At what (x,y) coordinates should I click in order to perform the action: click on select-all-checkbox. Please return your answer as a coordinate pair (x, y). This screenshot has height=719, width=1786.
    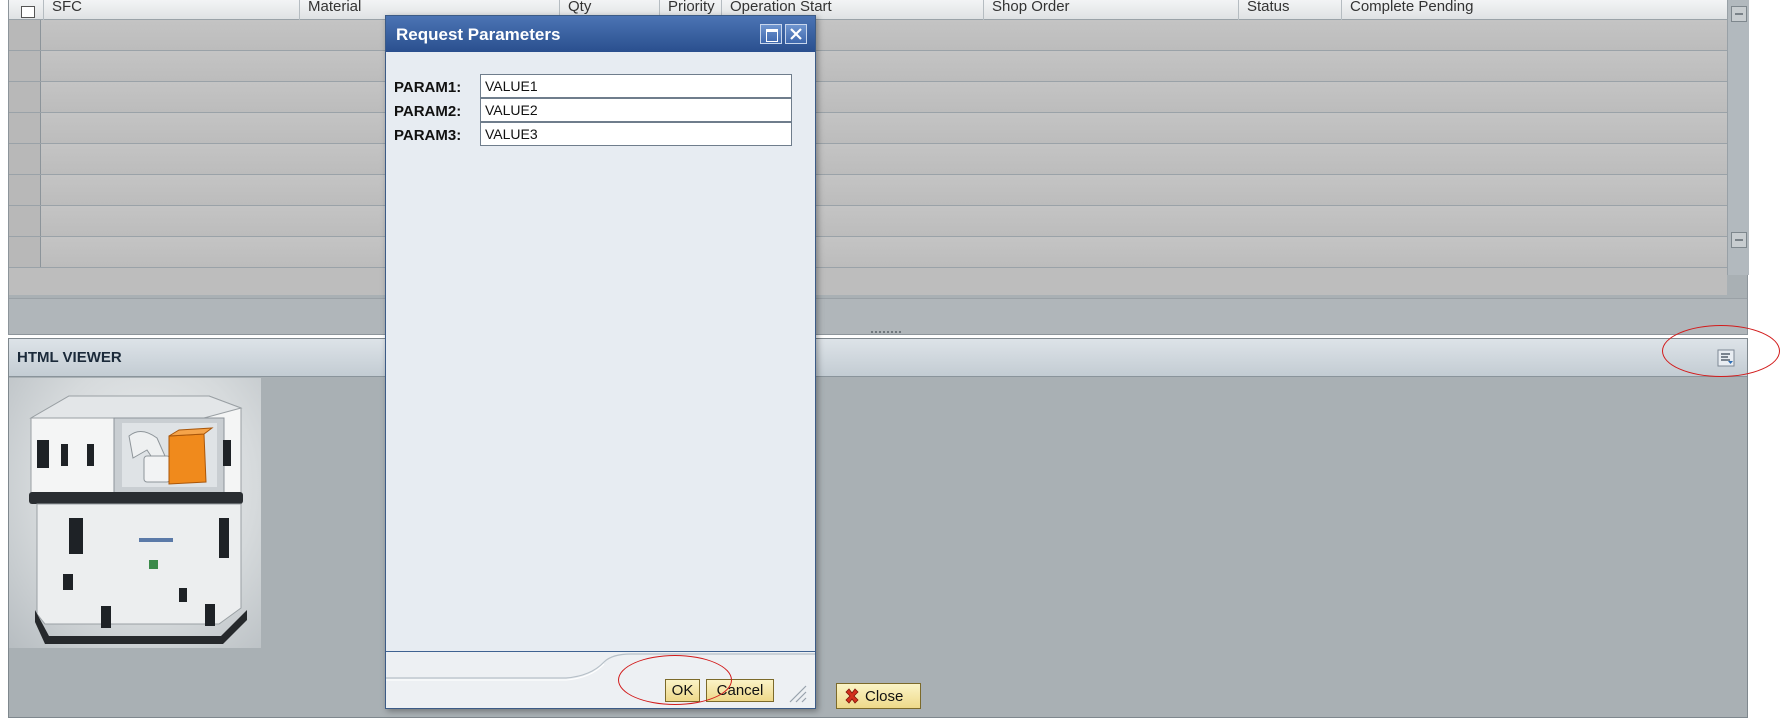
    Looking at the image, I should click on (28, 12).